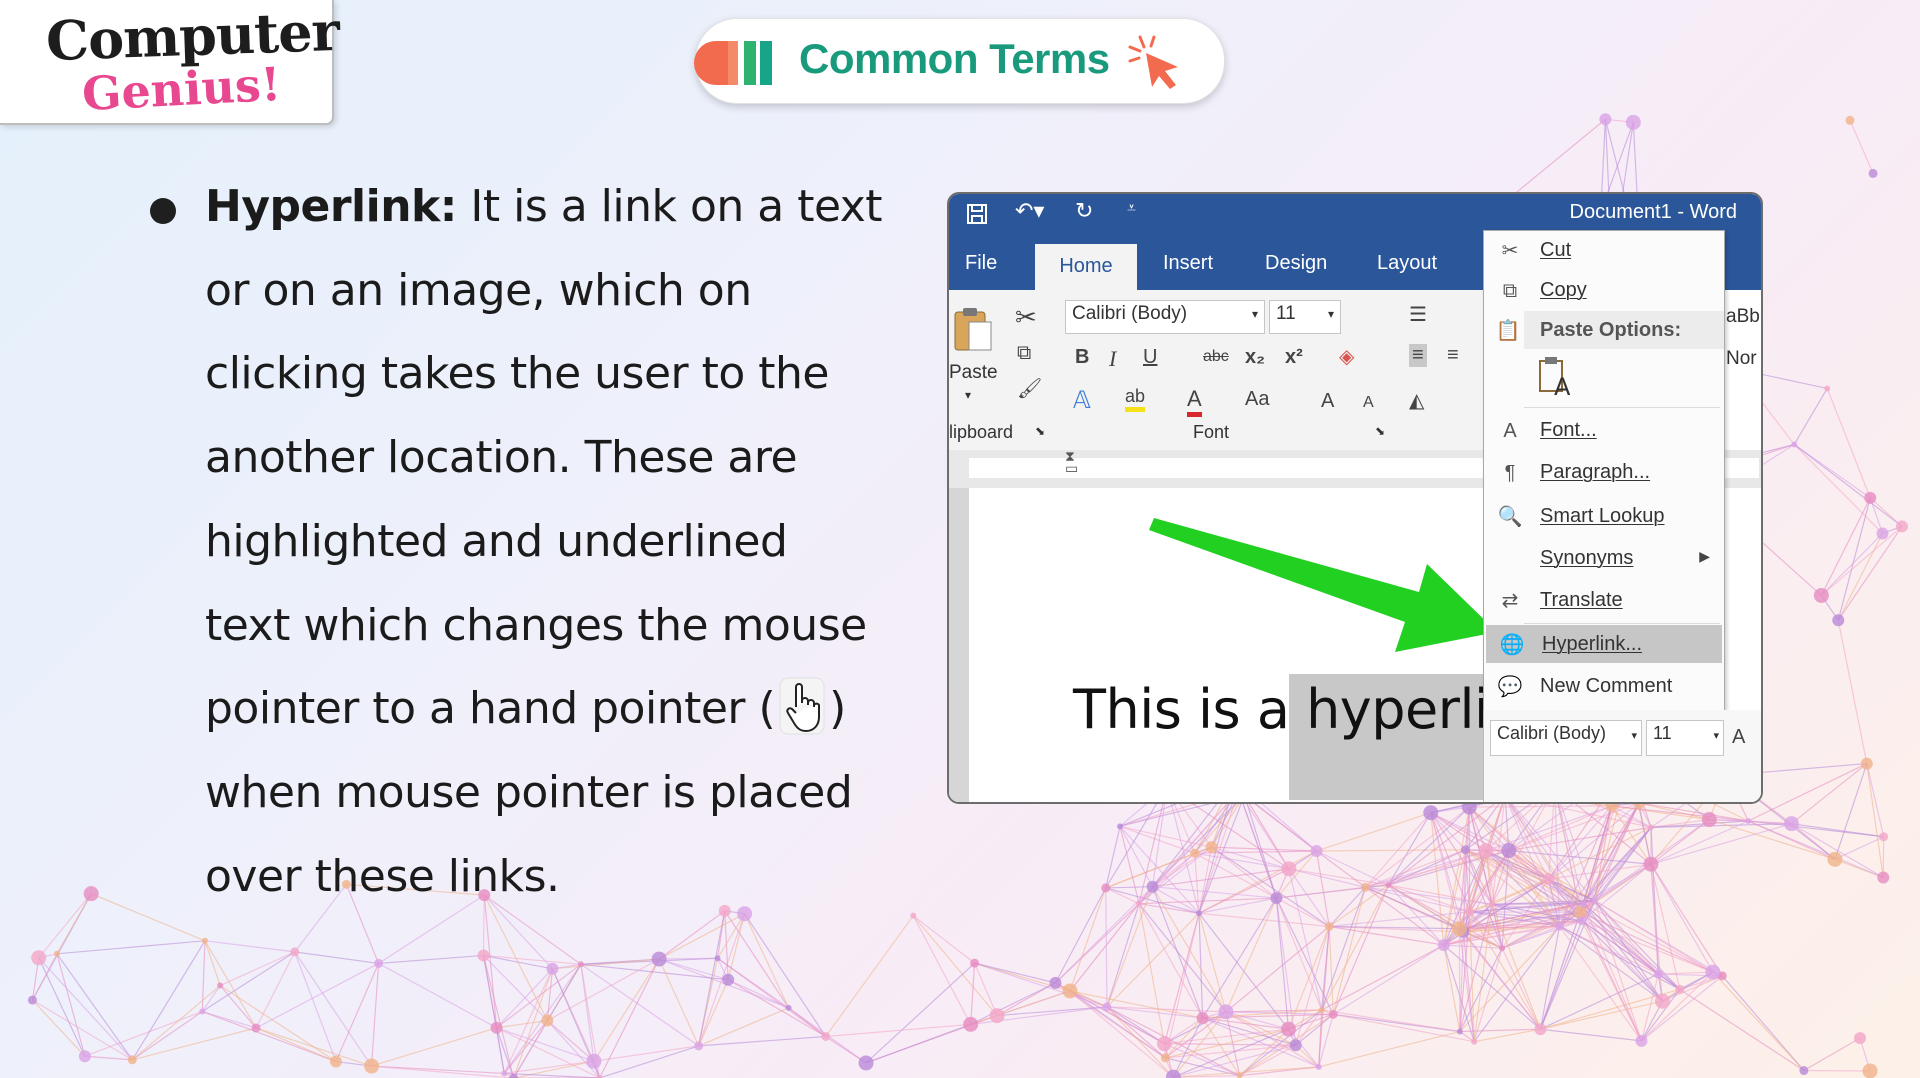 The width and height of the screenshot is (1920, 1078). What do you see at coordinates (1071, 462) in the screenshot?
I see `indent-marker-icon: ⧗ ▭` at bounding box center [1071, 462].